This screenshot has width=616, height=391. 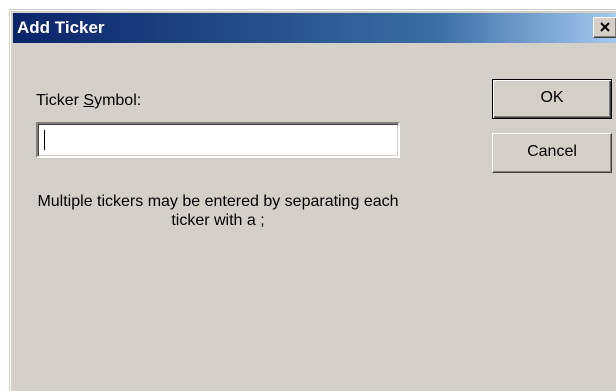 I want to click on ticker-symbol-label: Ticker Symbol:, so click(x=89, y=100).